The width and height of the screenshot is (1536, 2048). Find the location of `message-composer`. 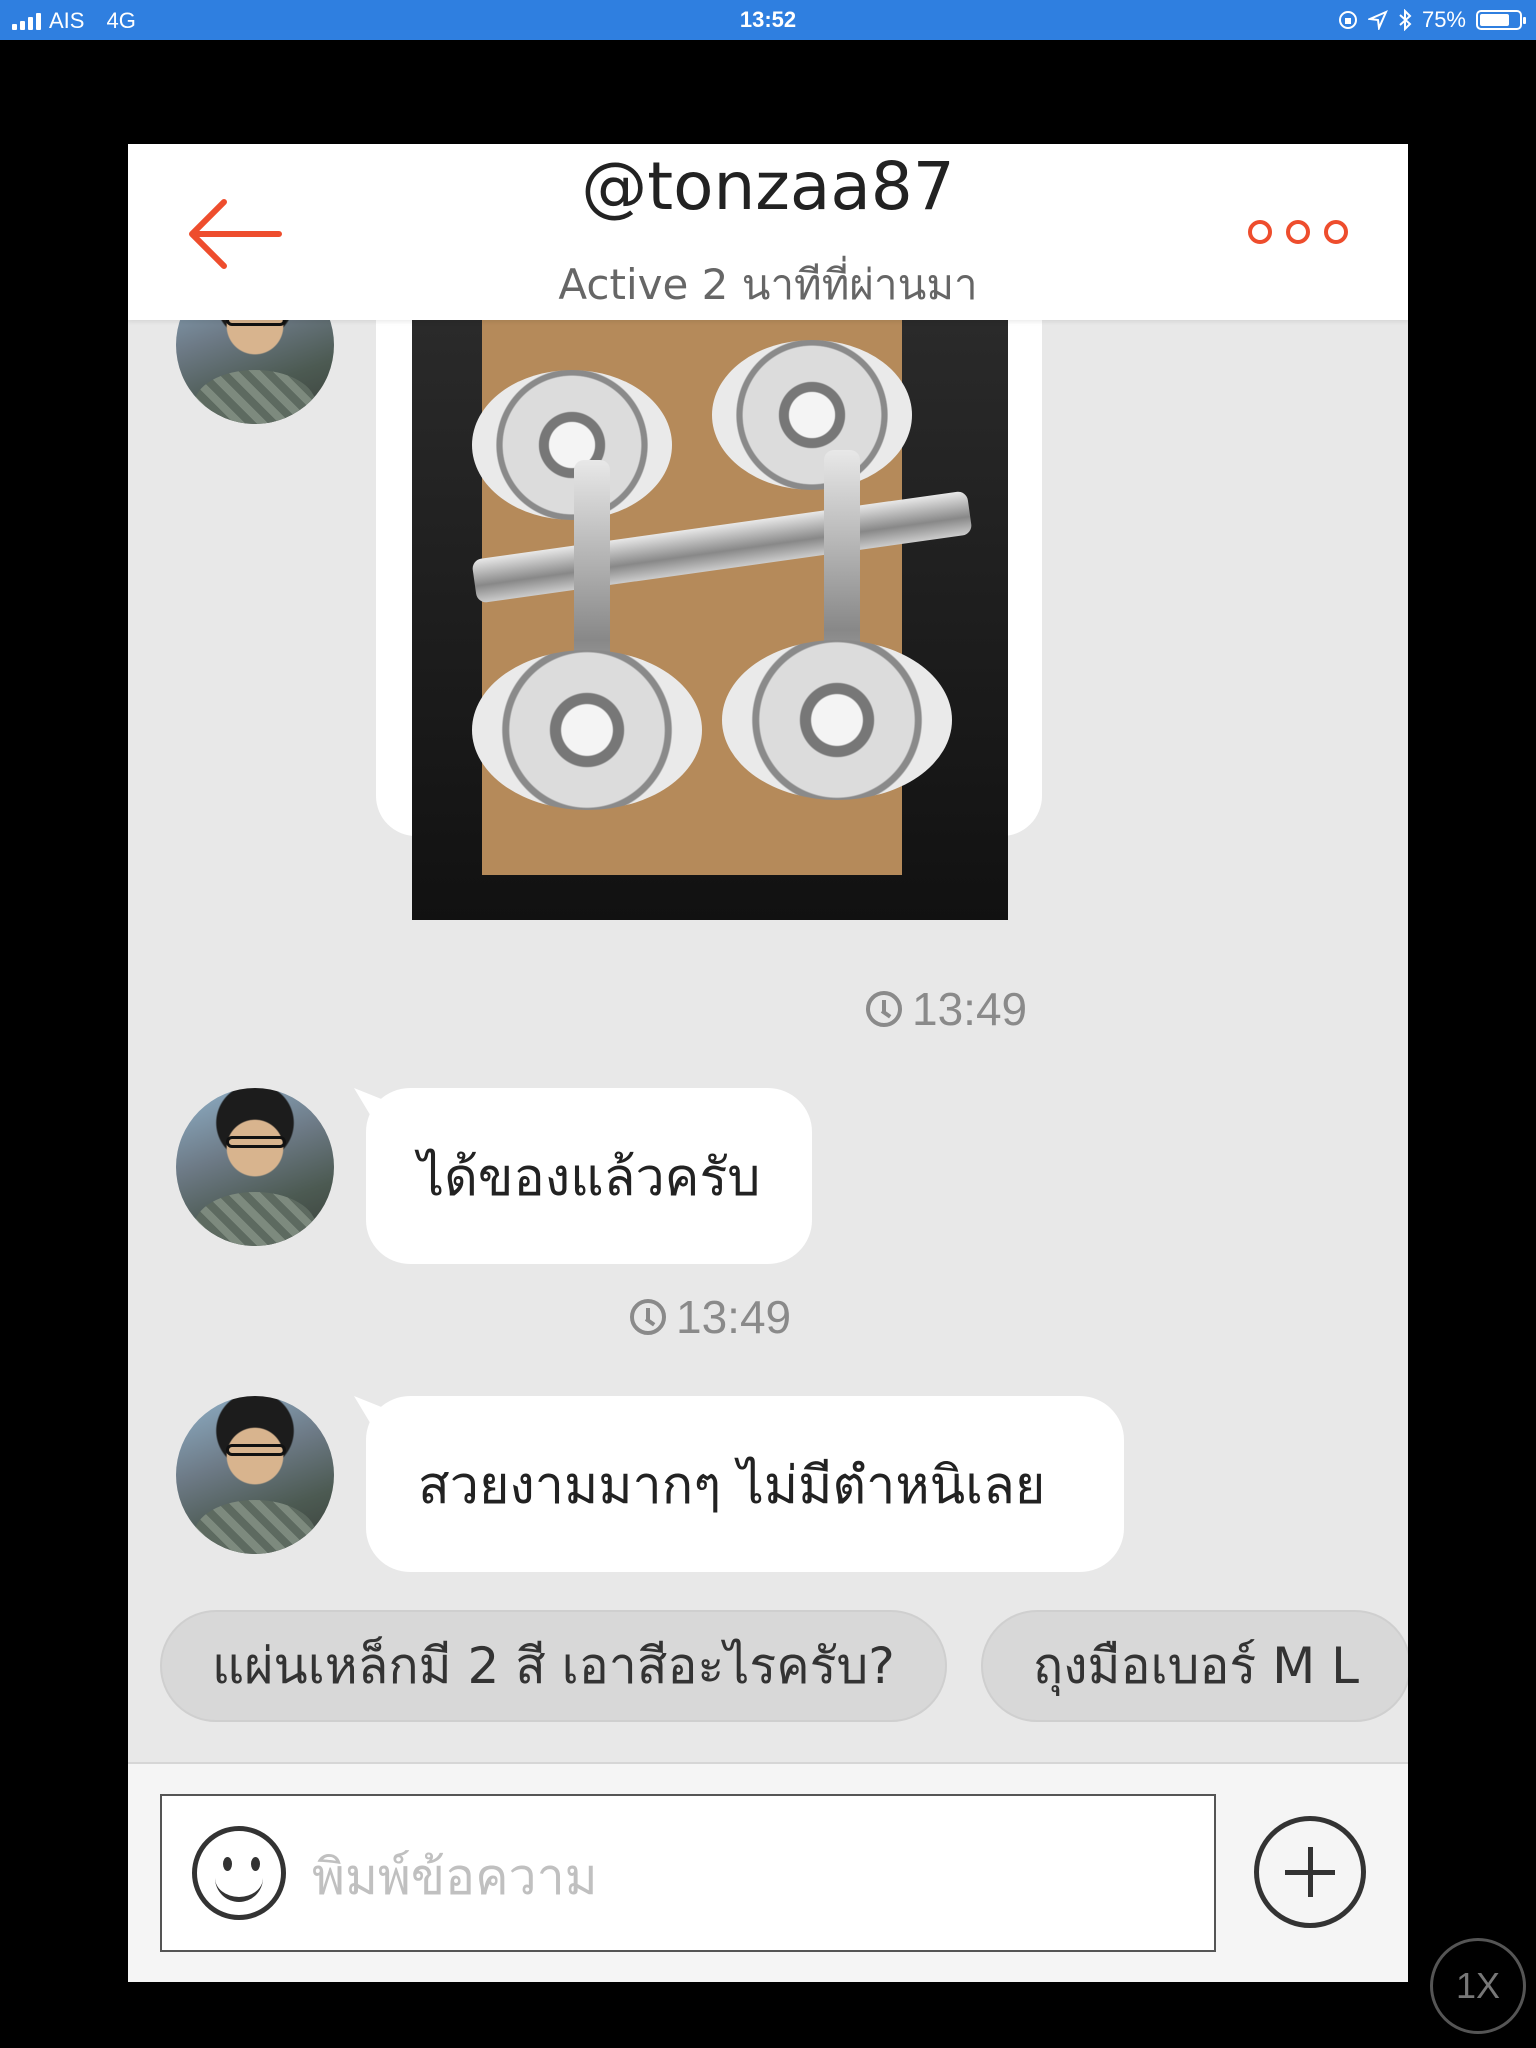

message-composer is located at coordinates (768, 1872).